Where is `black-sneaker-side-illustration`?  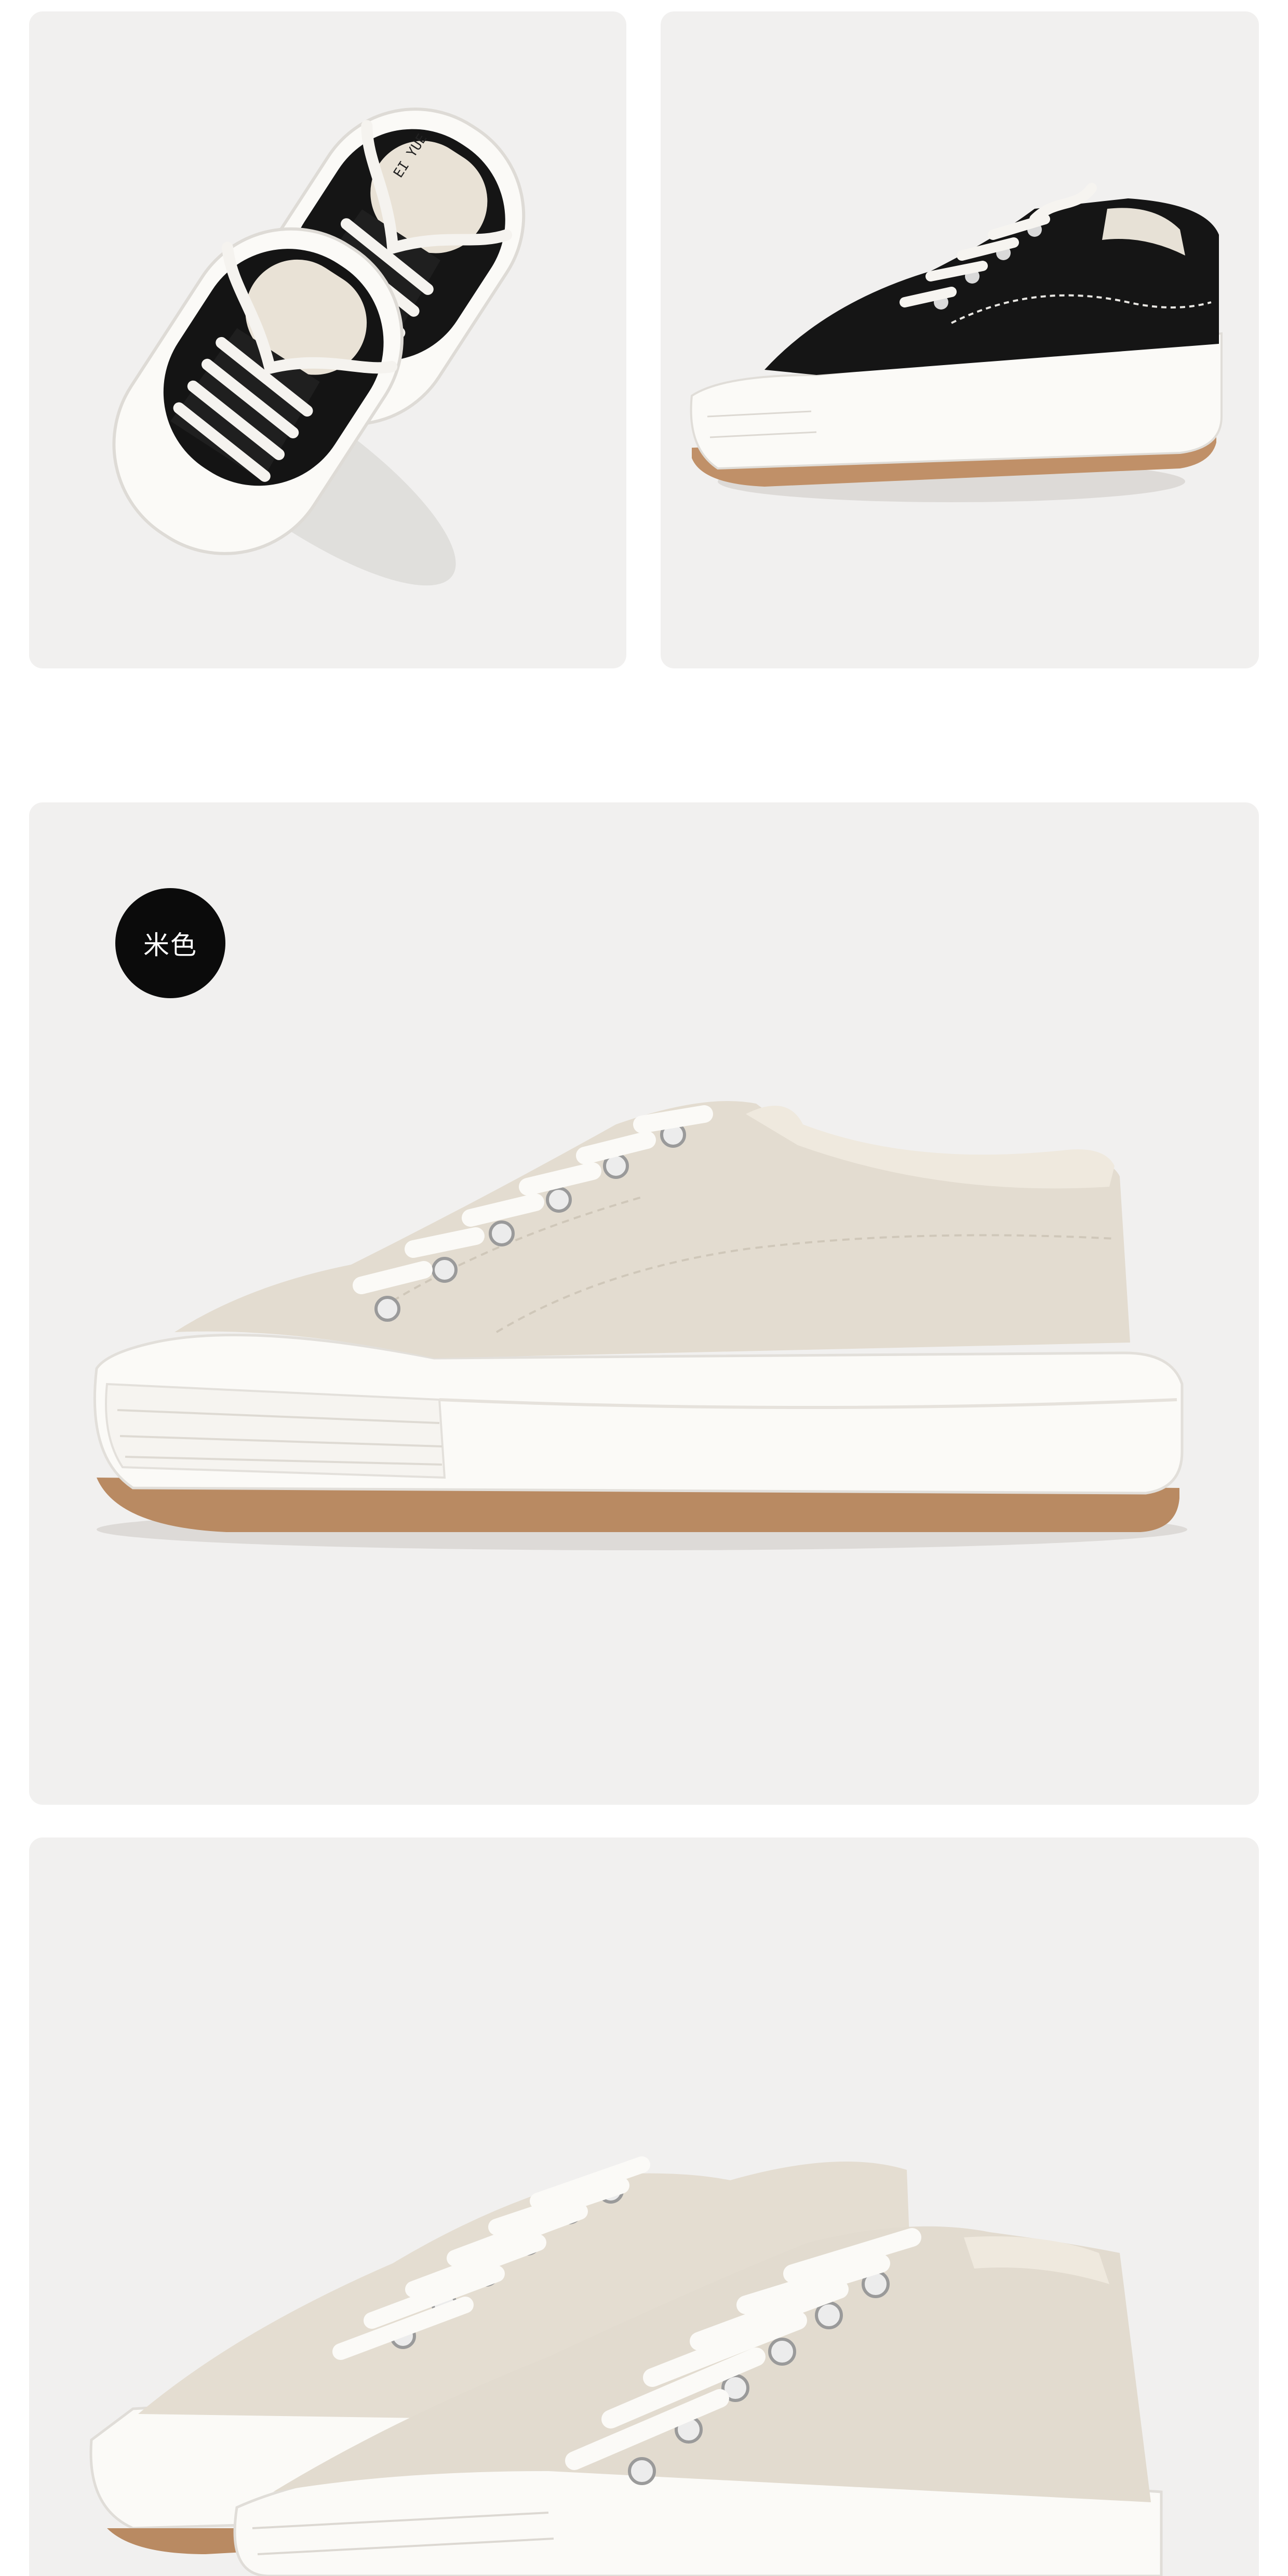
black-sneaker-side-illustration is located at coordinates (957, 343).